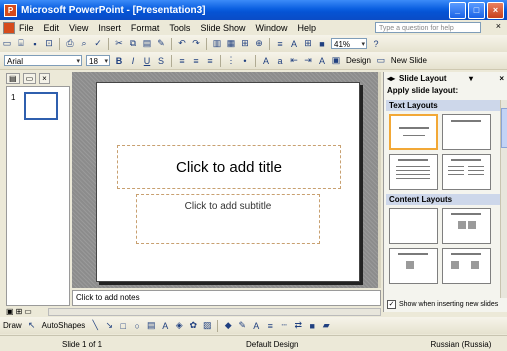  I want to click on new-slide-button: New Slide, so click(409, 60).